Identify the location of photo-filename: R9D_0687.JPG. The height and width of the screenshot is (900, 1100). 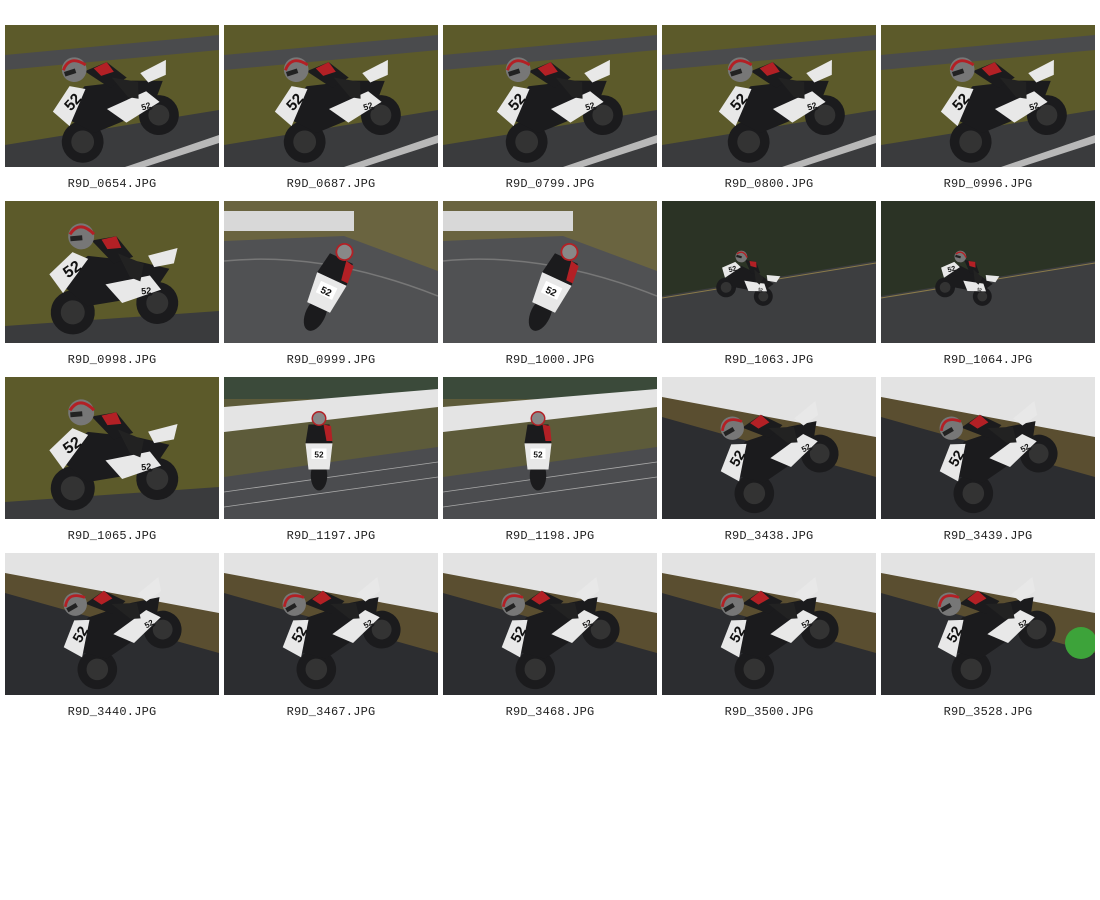
(331, 184).